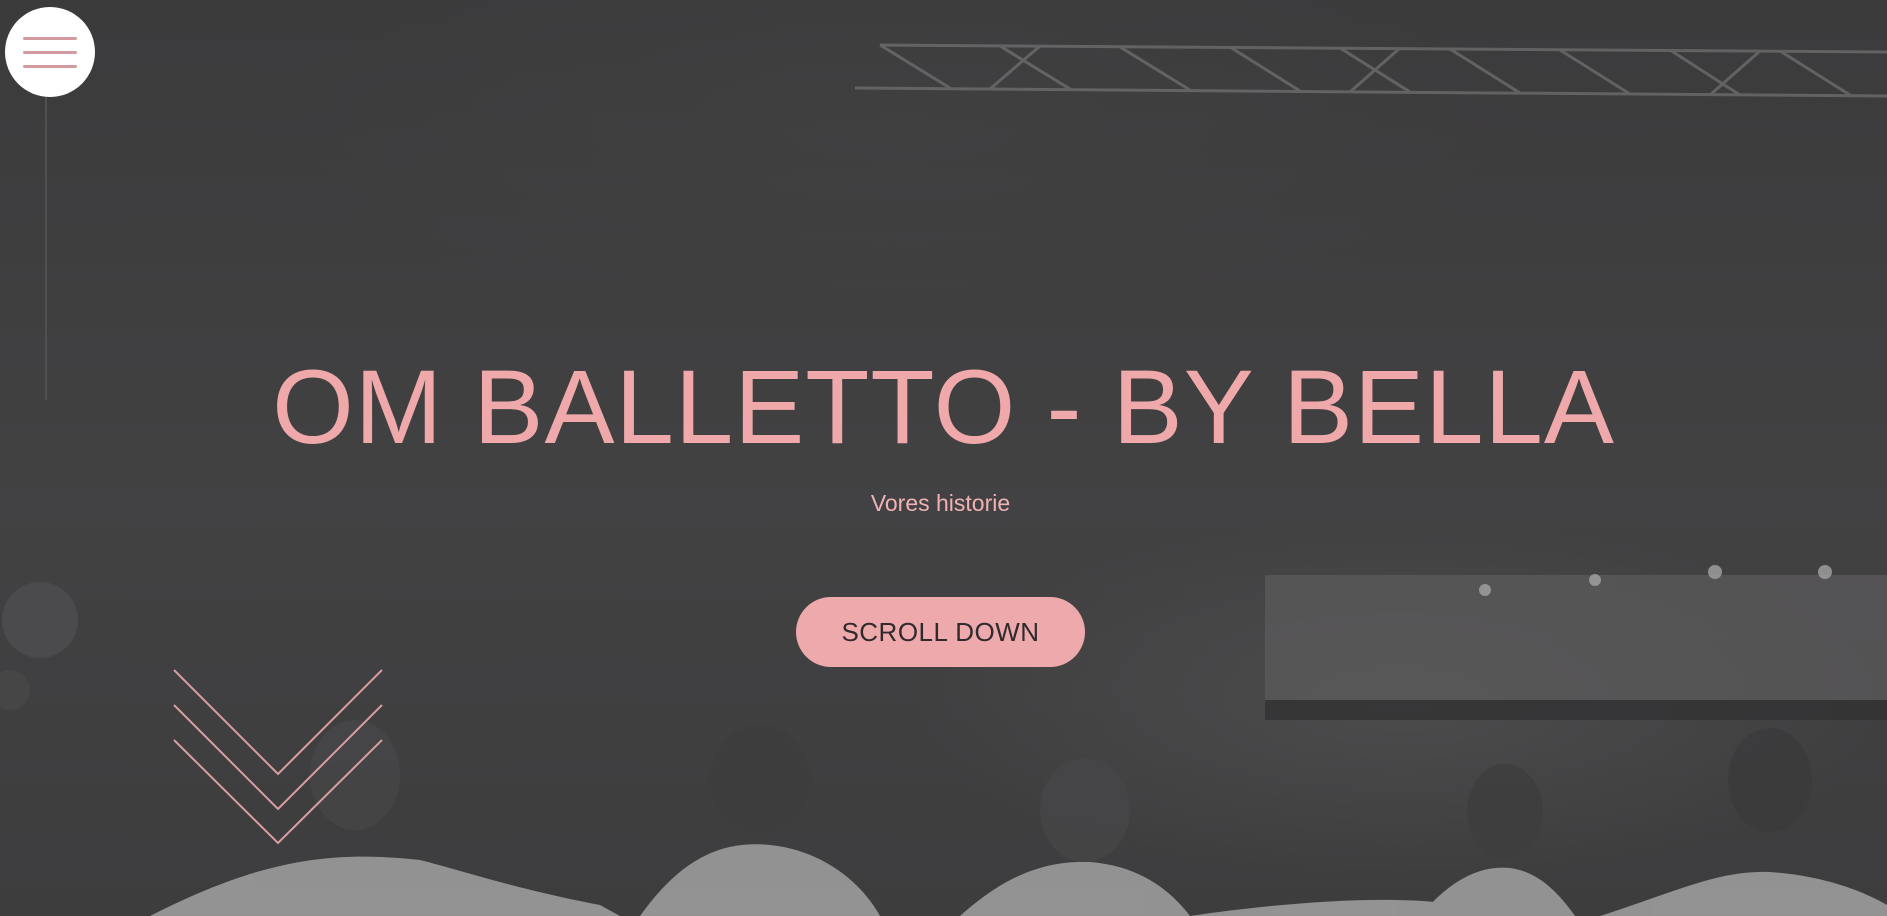 The width and height of the screenshot is (1887, 916). Describe the element at coordinates (50, 38) in the screenshot. I see `hamburger-menu-icon` at that location.